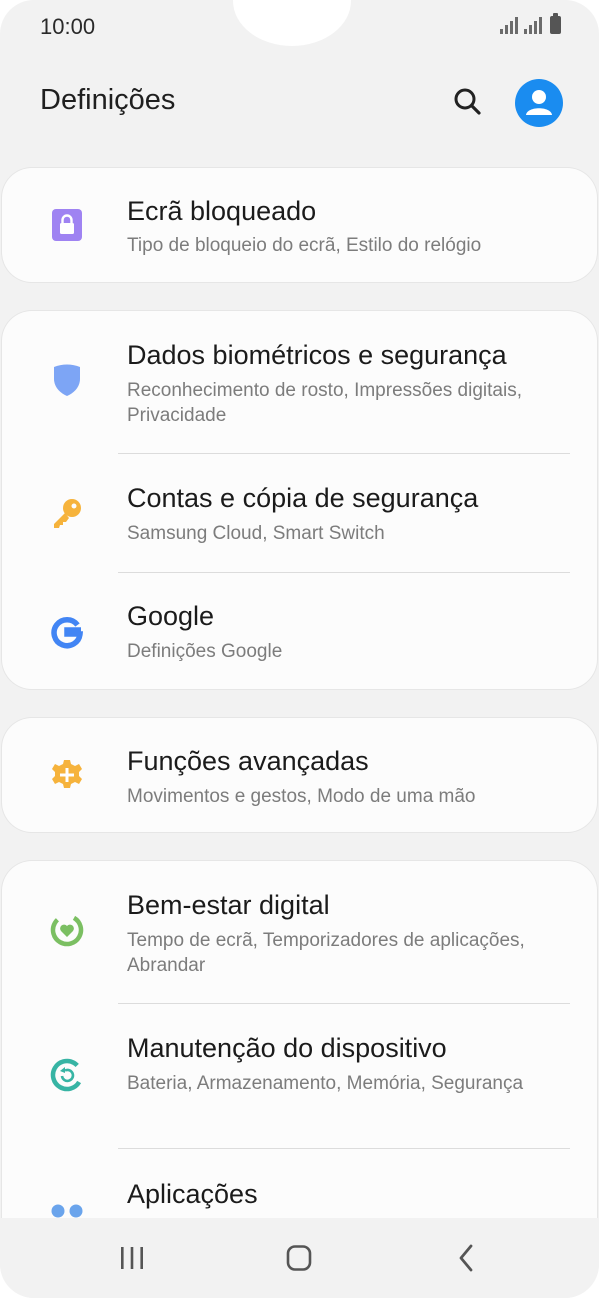 Image resolution: width=599 pixels, height=1298 pixels. I want to click on back-icon, so click(466, 1258).